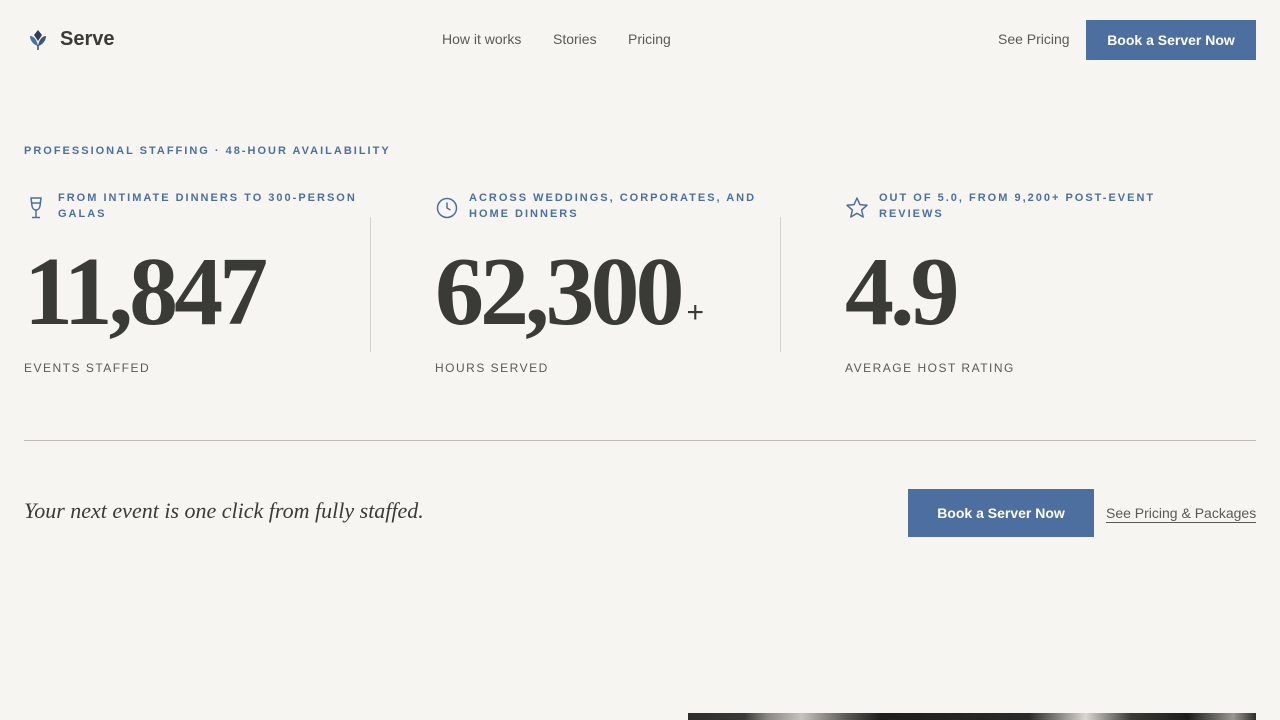 The width and height of the screenshot is (1280, 720). What do you see at coordinates (575, 39) in the screenshot?
I see `nav-stories: Stories` at bounding box center [575, 39].